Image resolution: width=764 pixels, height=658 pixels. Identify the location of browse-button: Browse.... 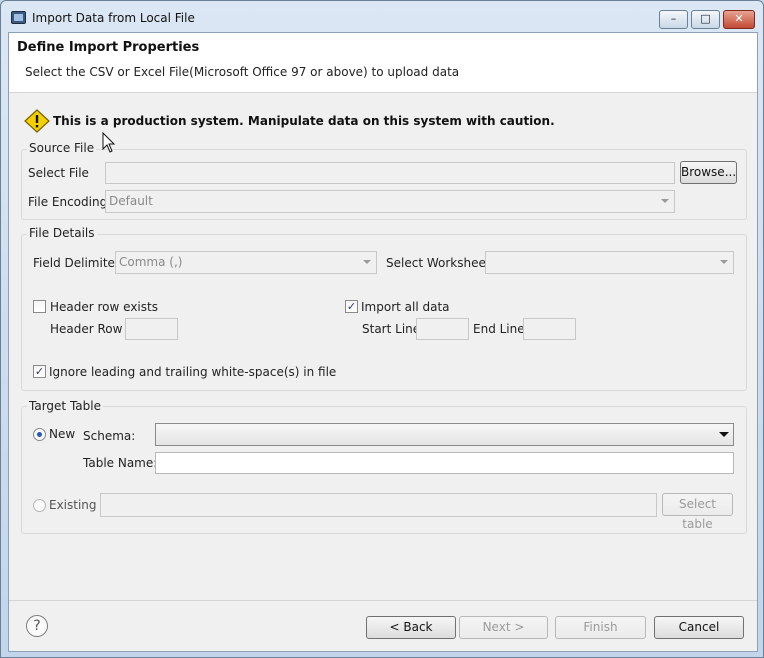
(708, 172).